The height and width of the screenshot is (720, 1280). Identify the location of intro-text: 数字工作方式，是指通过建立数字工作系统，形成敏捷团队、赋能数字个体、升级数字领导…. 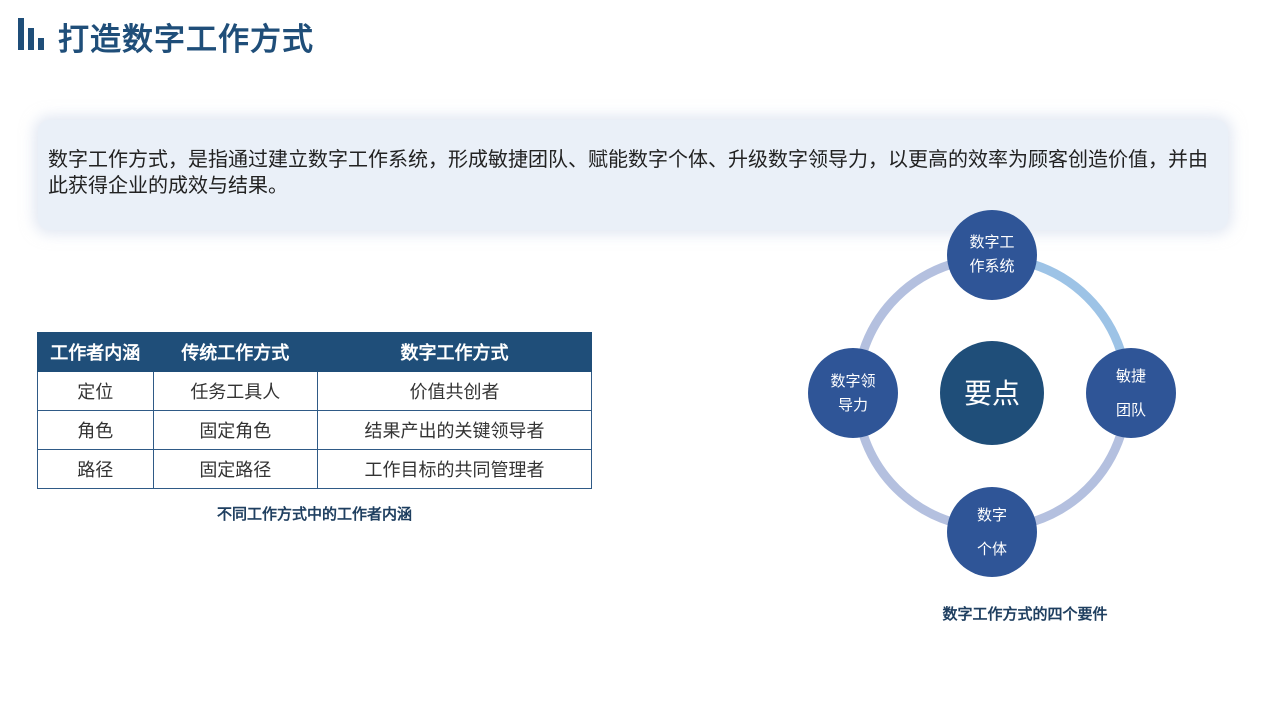
(628, 172).